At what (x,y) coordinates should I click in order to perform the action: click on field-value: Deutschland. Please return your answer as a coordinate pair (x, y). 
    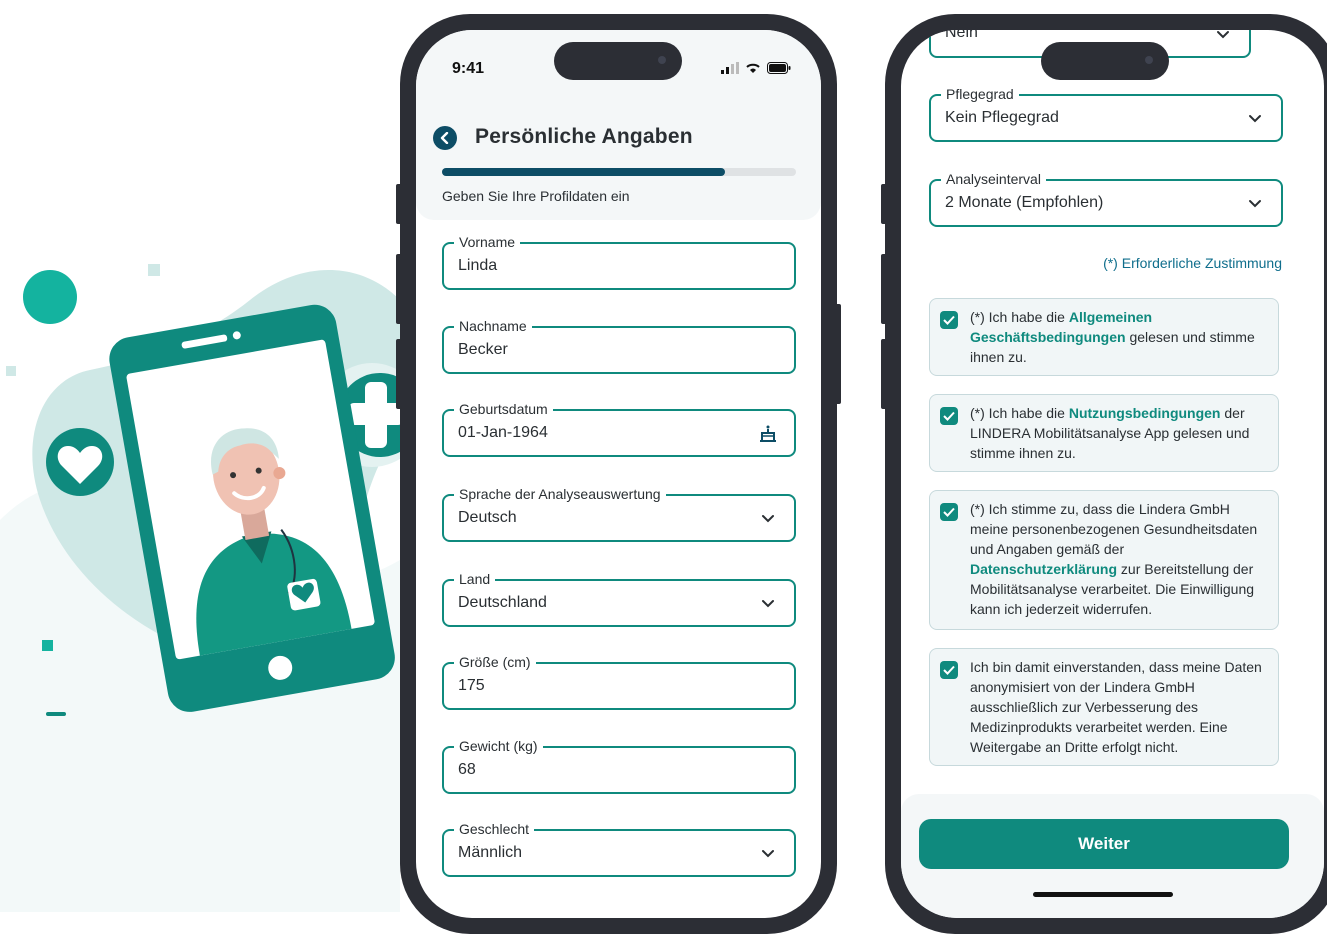
    Looking at the image, I should click on (502, 602).